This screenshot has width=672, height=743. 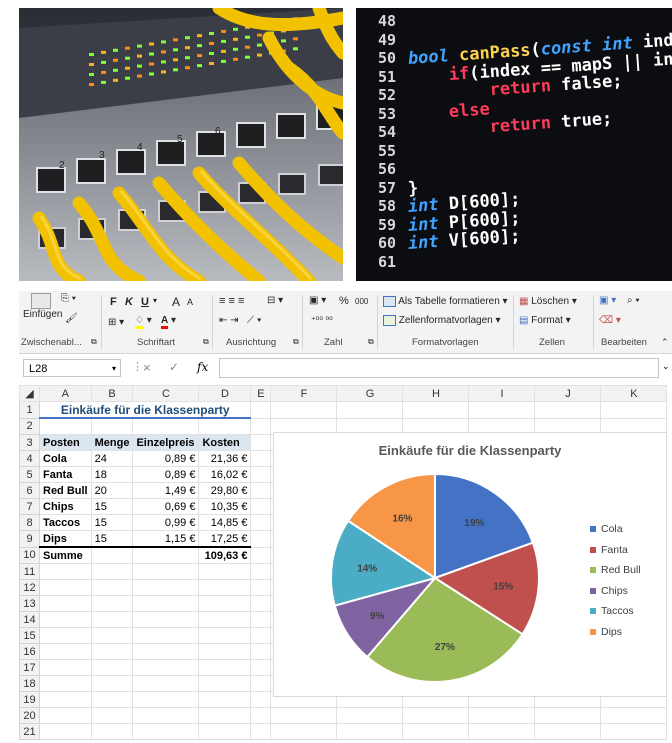 What do you see at coordinates (65, 571) in the screenshot?
I see `cell-a11` at bounding box center [65, 571].